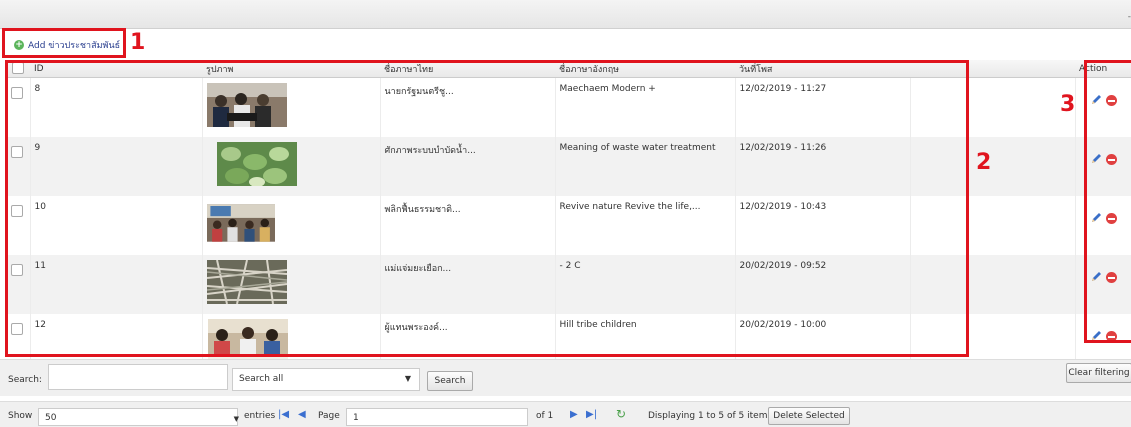 The image size is (1131, 427). I want to click on last-page-icon: ▶|, so click(591, 414).